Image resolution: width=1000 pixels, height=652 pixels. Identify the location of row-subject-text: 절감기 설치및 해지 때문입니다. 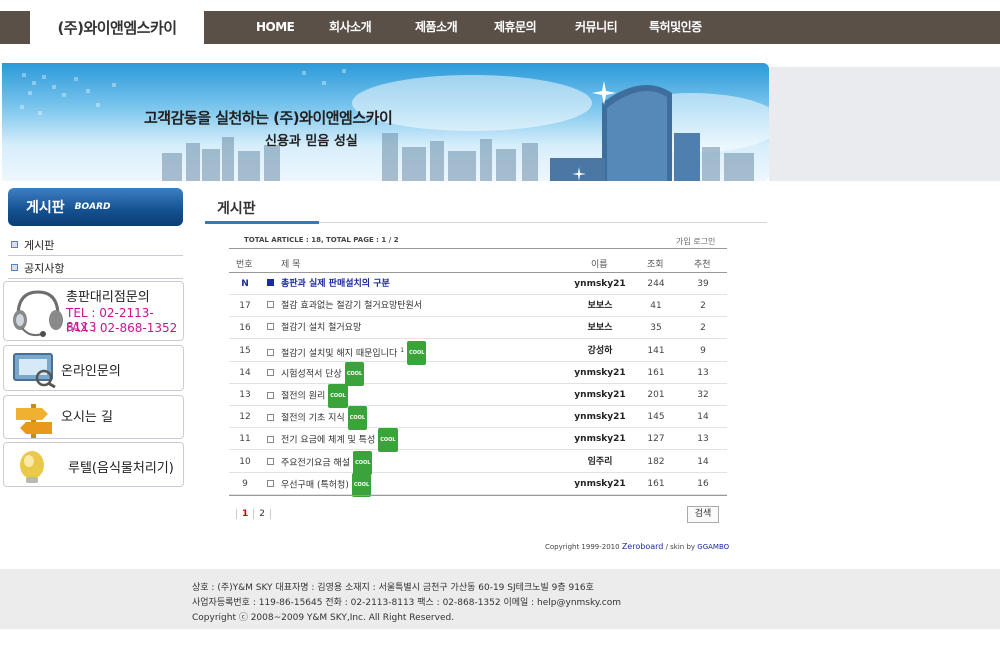
(339, 354).